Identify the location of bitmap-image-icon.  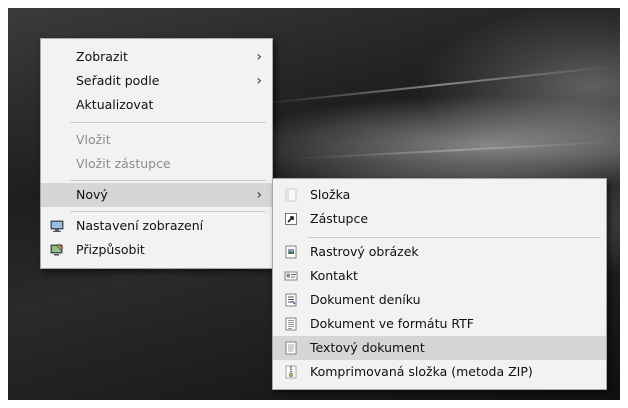
(291, 252).